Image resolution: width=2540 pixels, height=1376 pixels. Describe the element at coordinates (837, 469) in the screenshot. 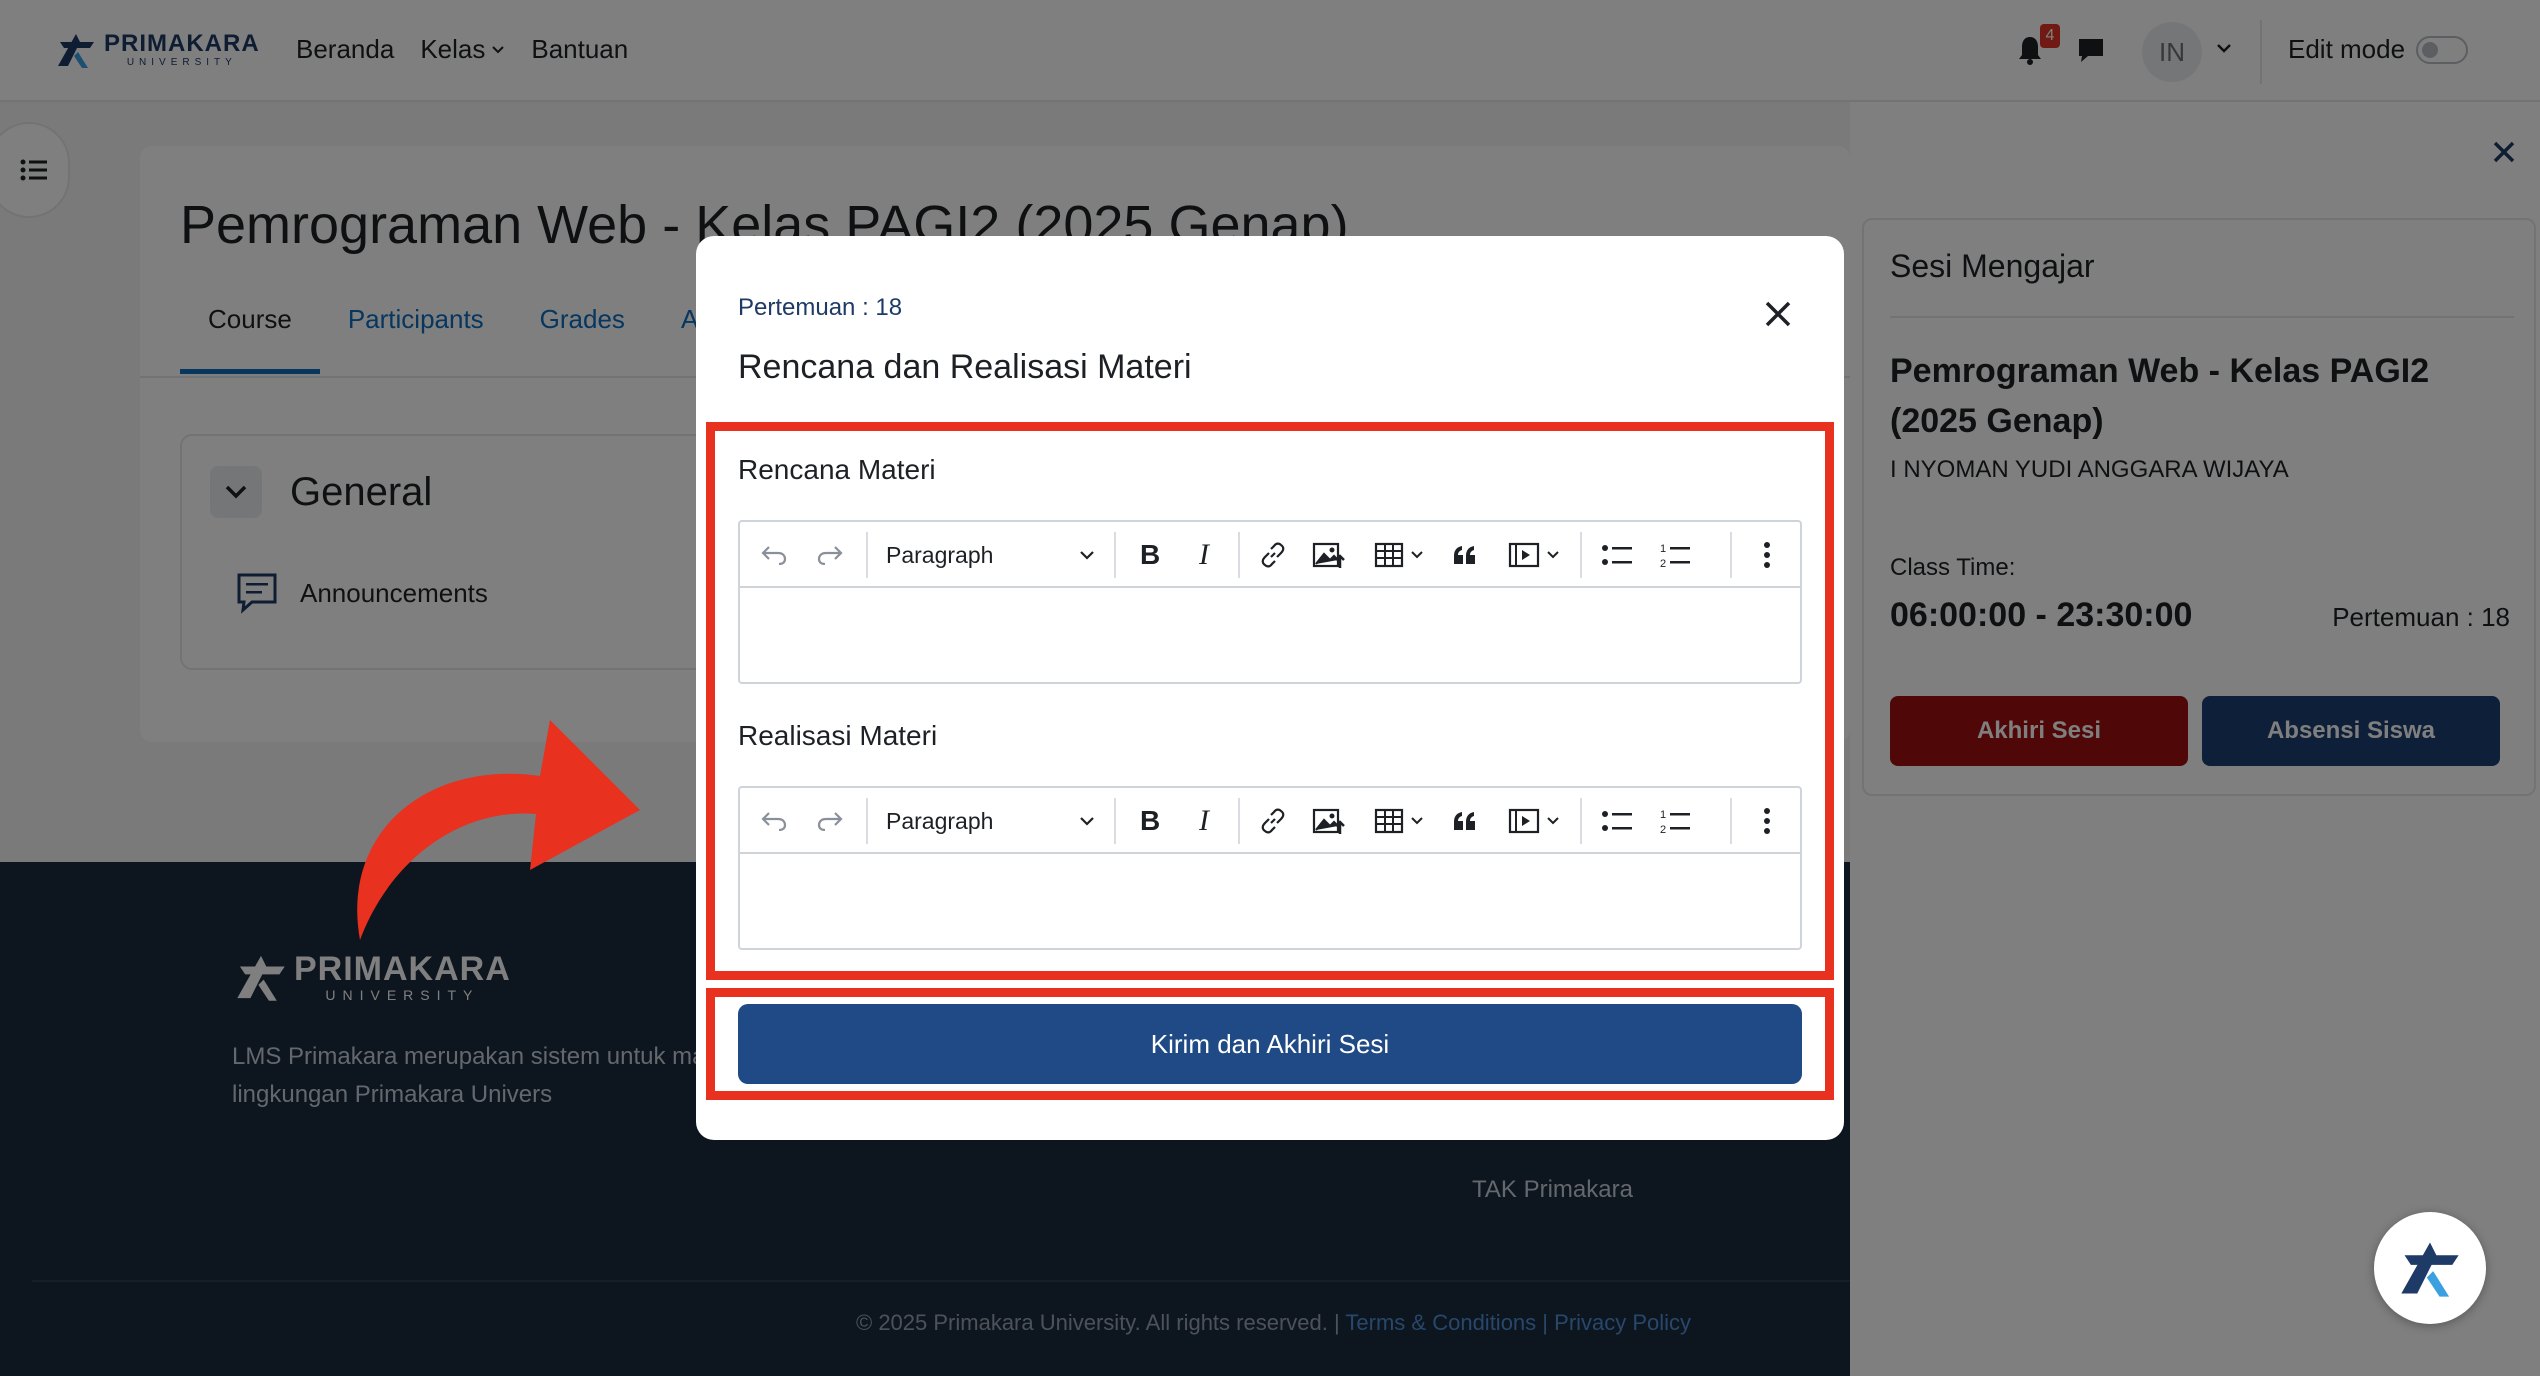

I see `rencana-materi-label: Rencana Materi` at that location.